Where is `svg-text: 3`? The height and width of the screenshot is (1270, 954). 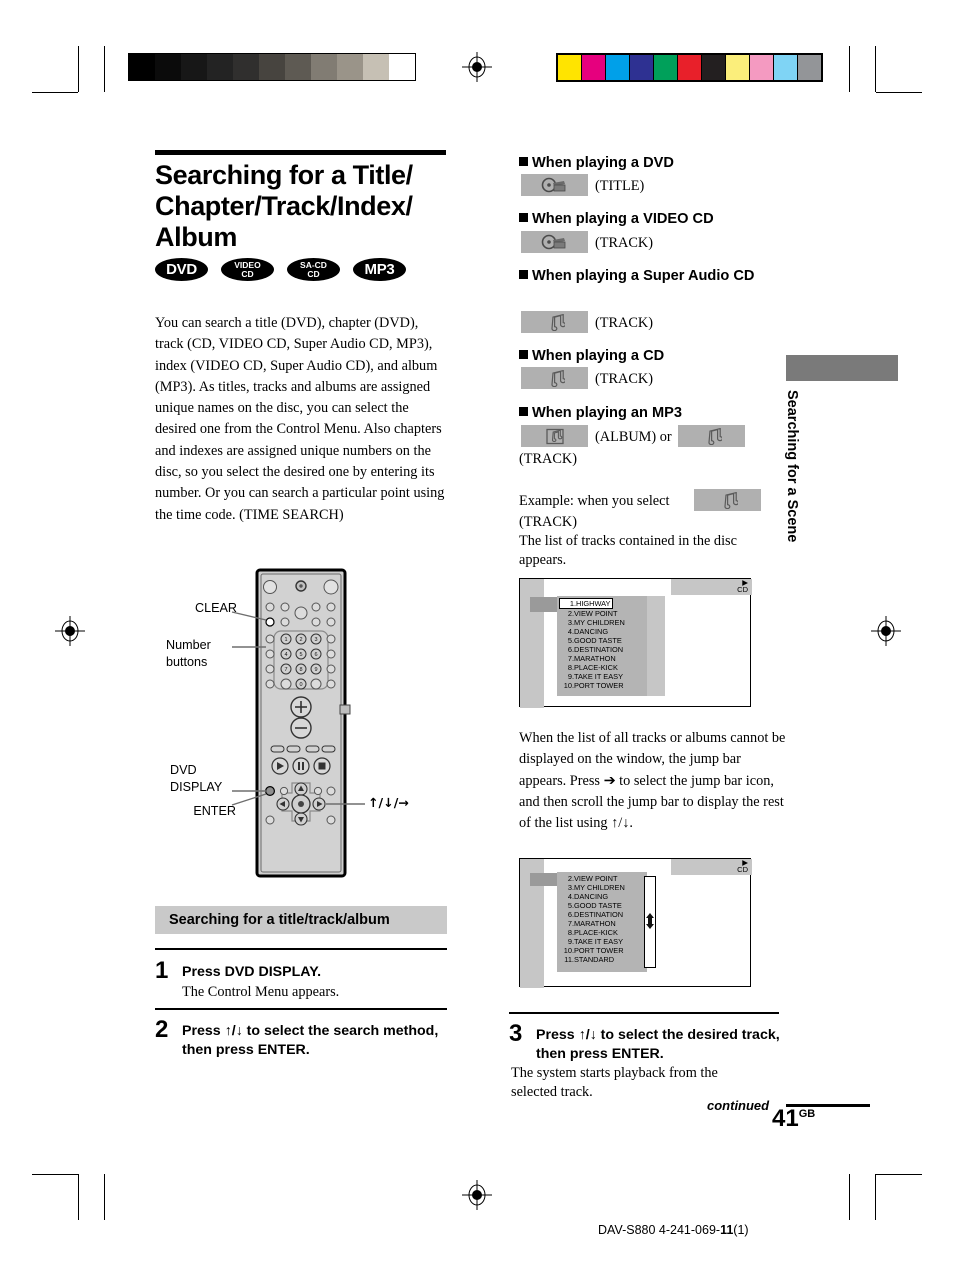 svg-text: 3 is located at coordinates (315, 640).